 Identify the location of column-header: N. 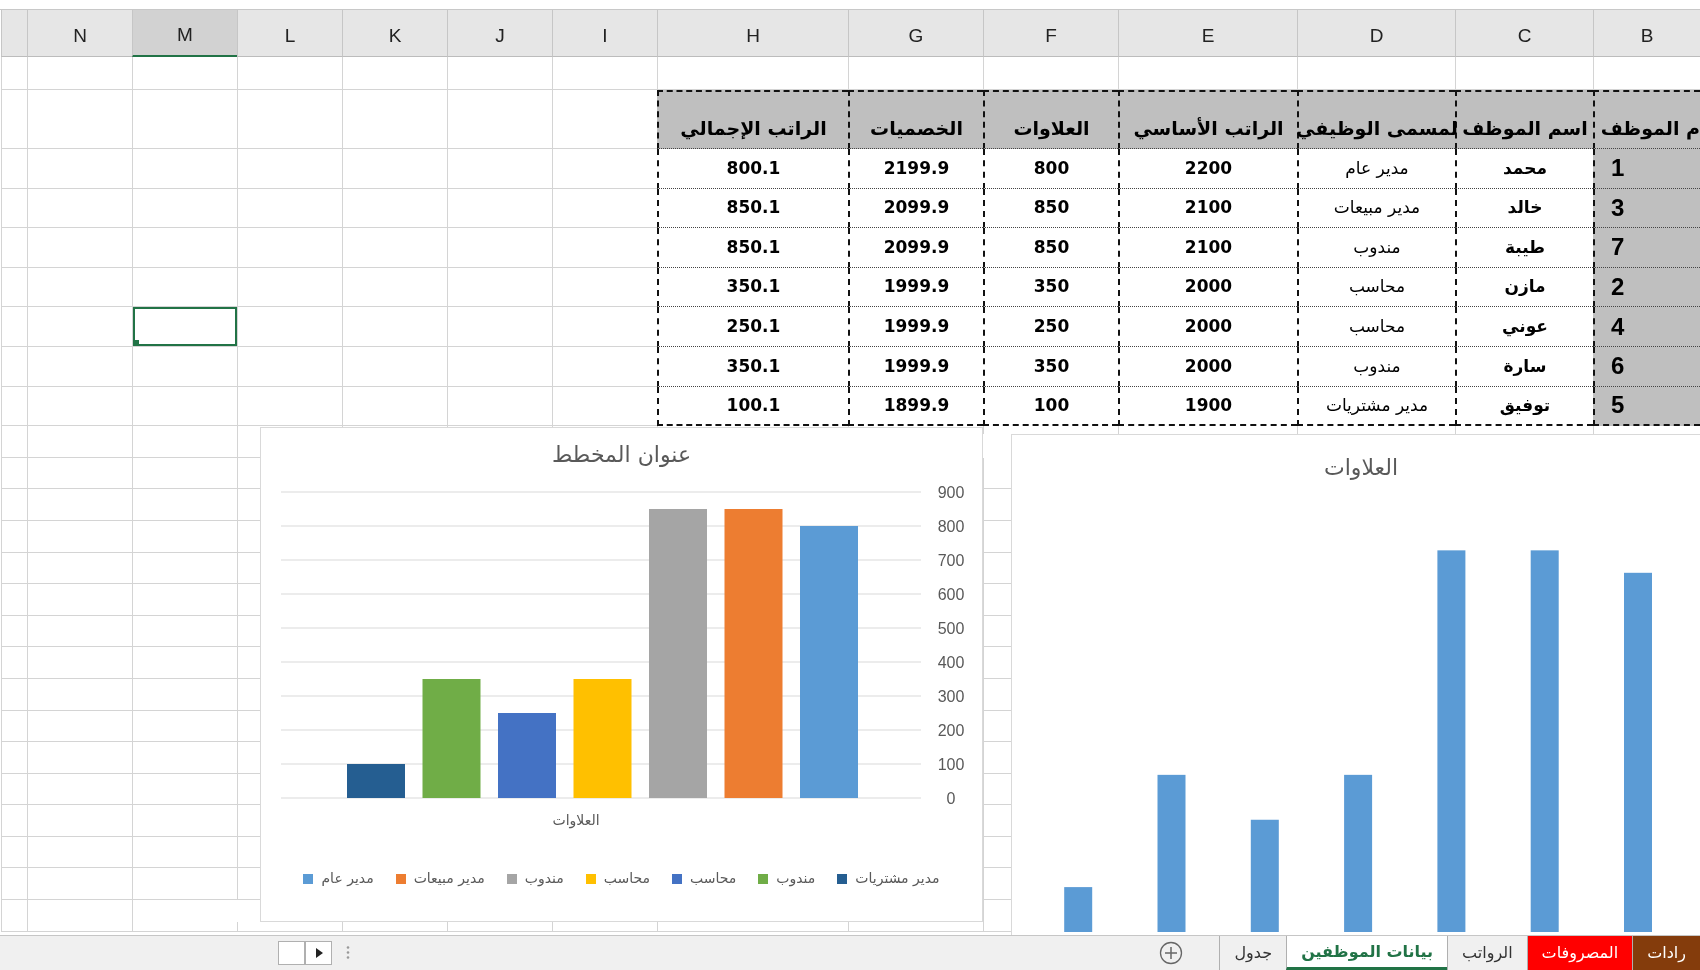
(79, 33).